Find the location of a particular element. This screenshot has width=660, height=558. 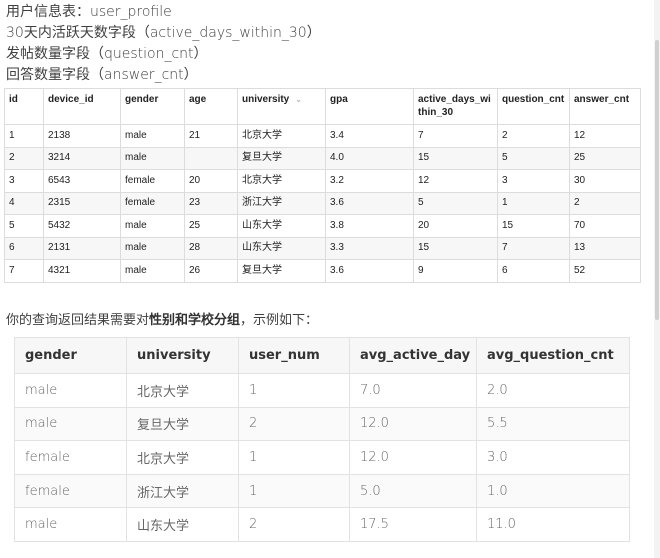

query-emphasis: 性别和学校分组 is located at coordinates (195, 320).